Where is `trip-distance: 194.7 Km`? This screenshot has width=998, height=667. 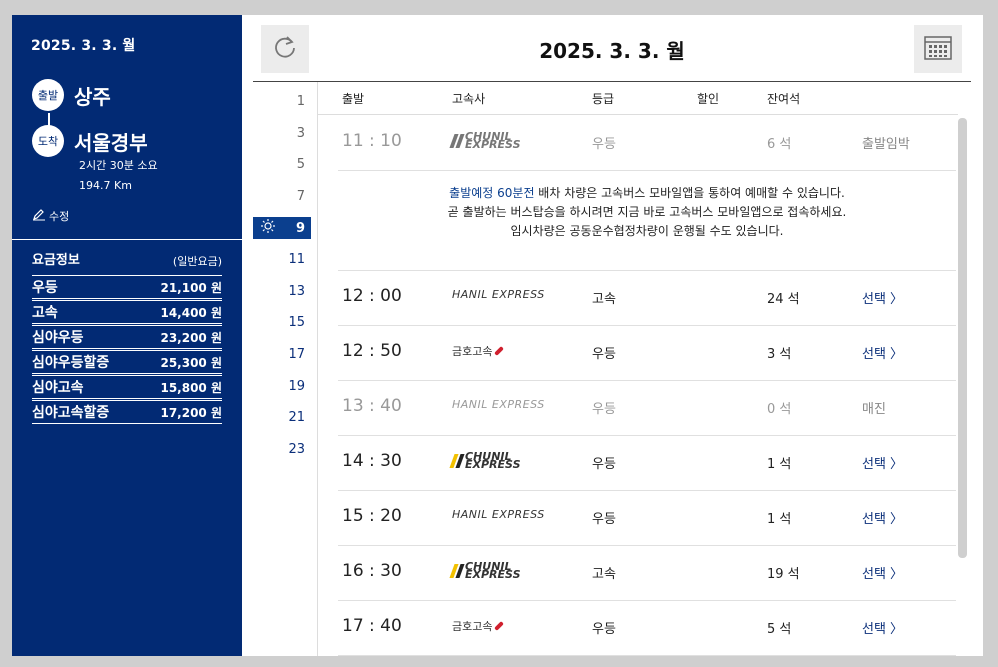 trip-distance: 194.7 Km is located at coordinates (105, 185).